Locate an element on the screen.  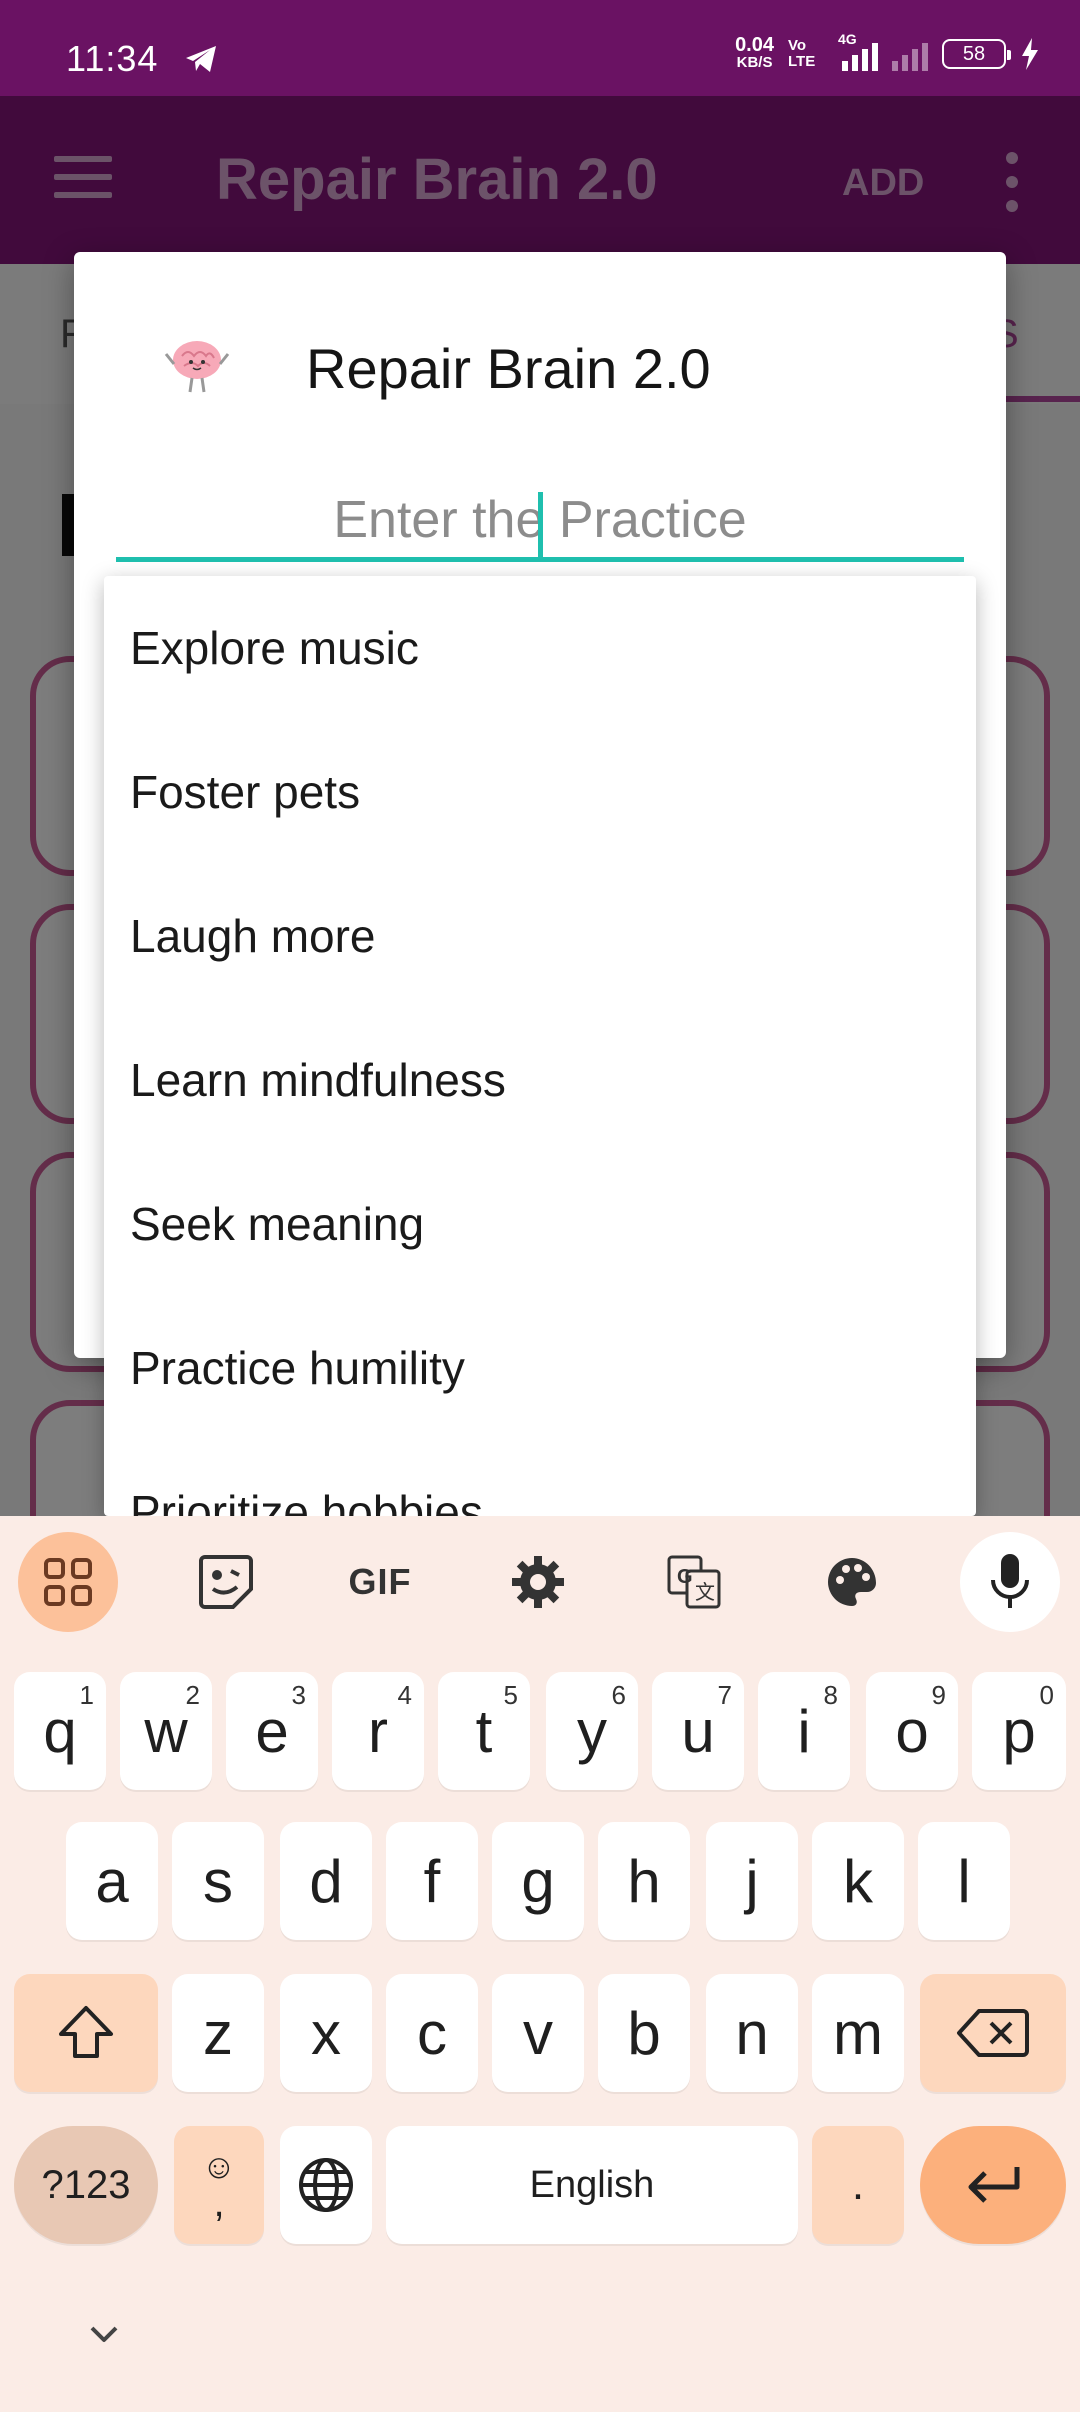
net-speed: 0.04 KB/S is located at coordinates (754, 52).